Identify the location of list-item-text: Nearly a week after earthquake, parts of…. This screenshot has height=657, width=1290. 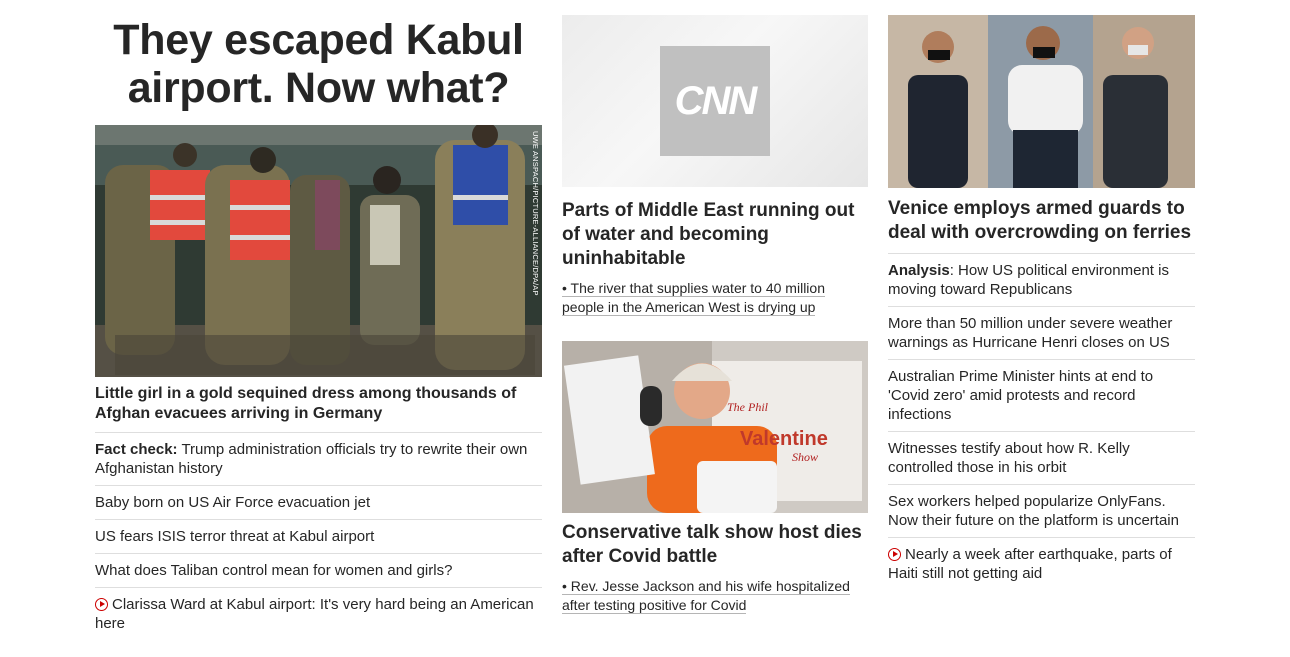
(1030, 564).